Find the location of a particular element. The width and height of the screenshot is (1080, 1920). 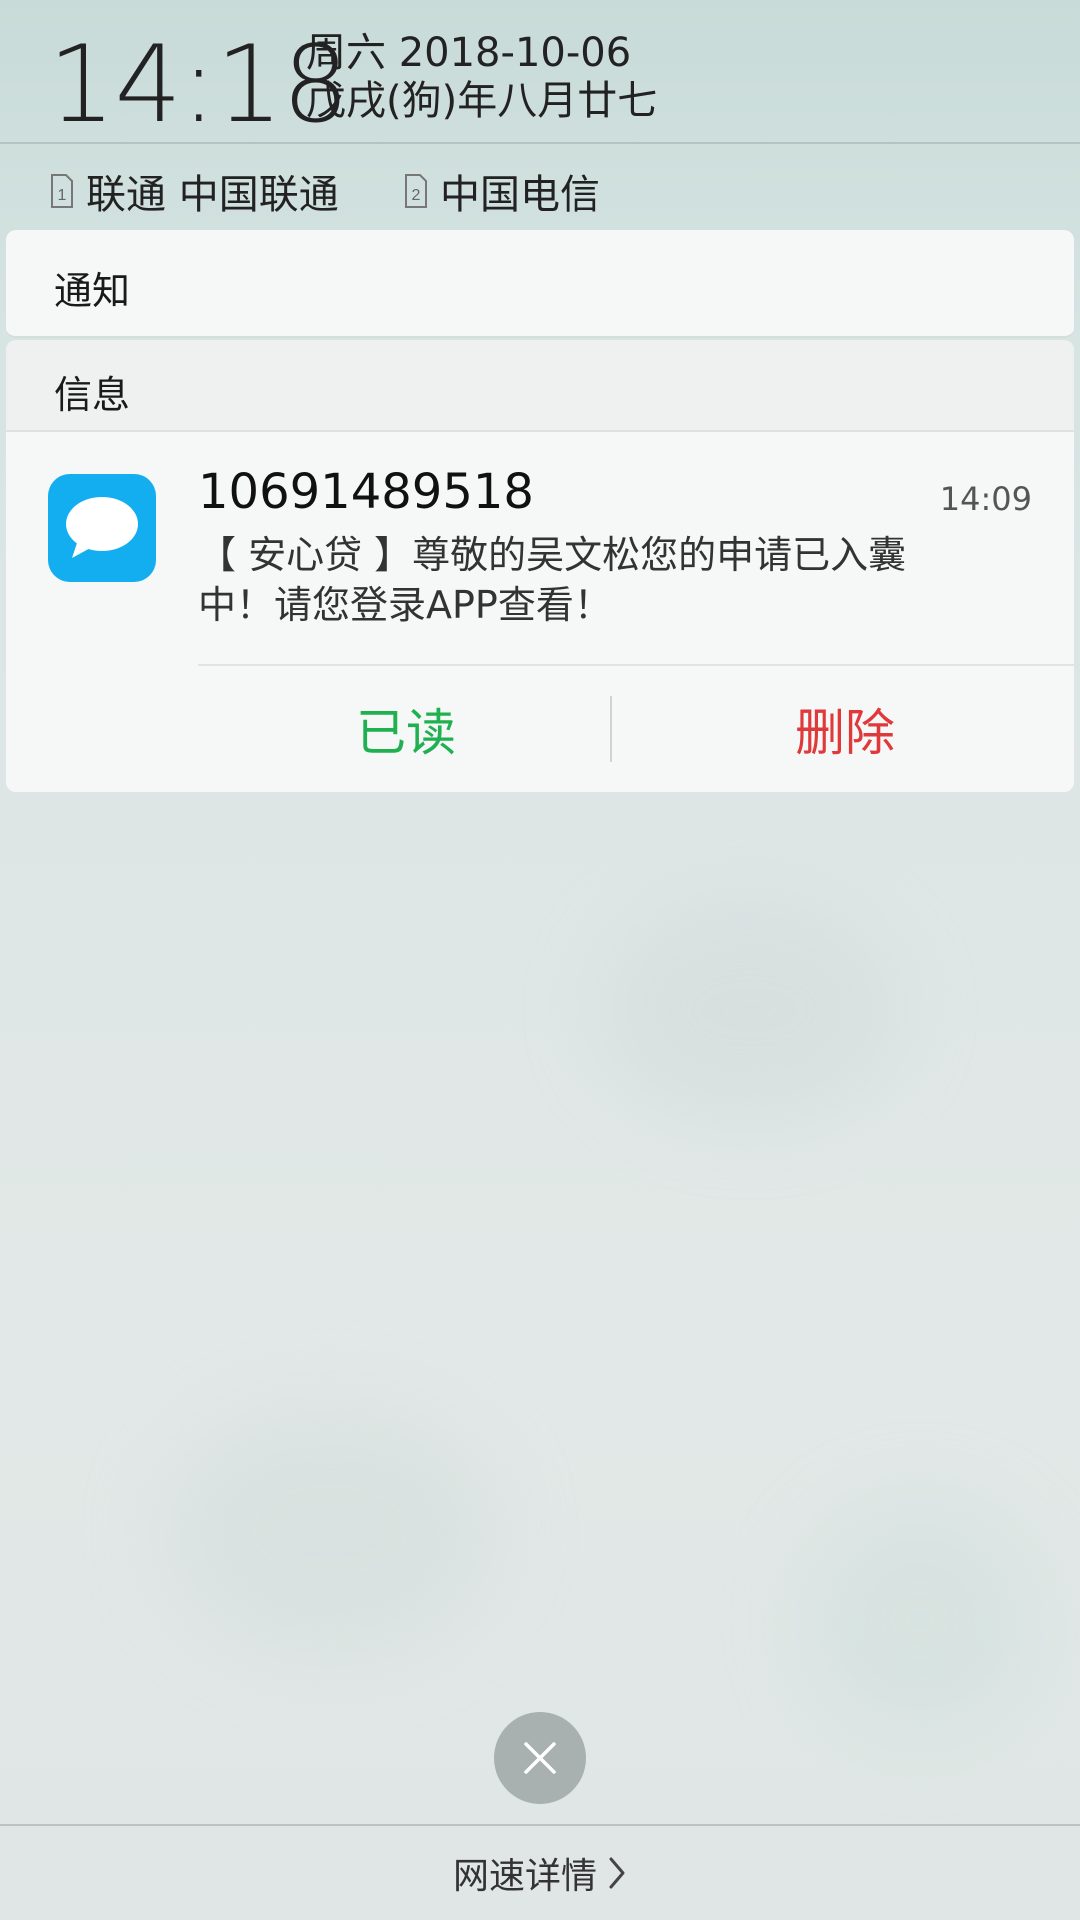

sim-card-icon: 1 is located at coordinates (62, 191).